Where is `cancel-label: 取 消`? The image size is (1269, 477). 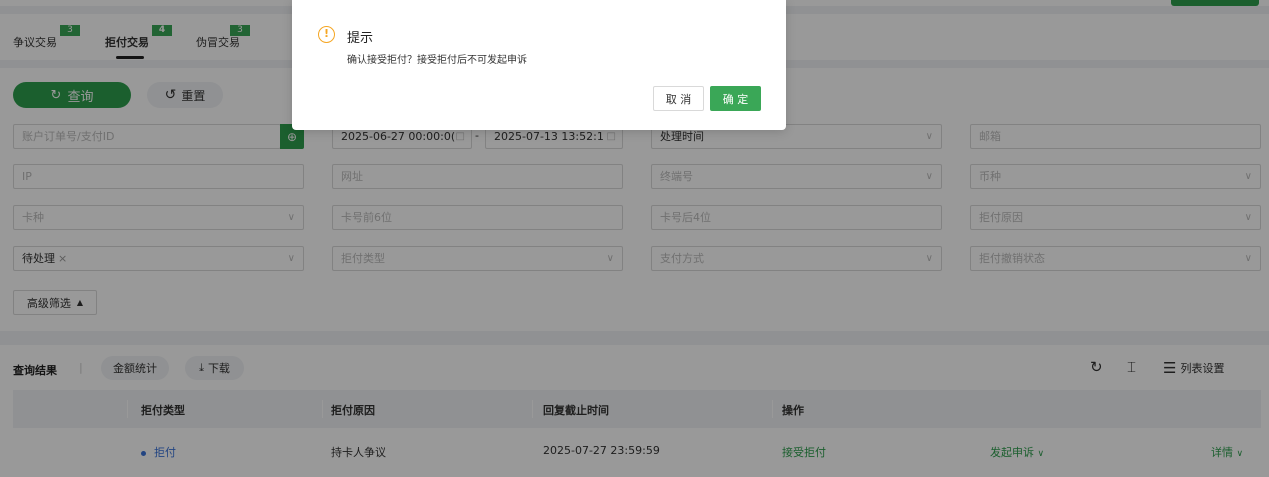 cancel-label: 取 消 is located at coordinates (678, 99).